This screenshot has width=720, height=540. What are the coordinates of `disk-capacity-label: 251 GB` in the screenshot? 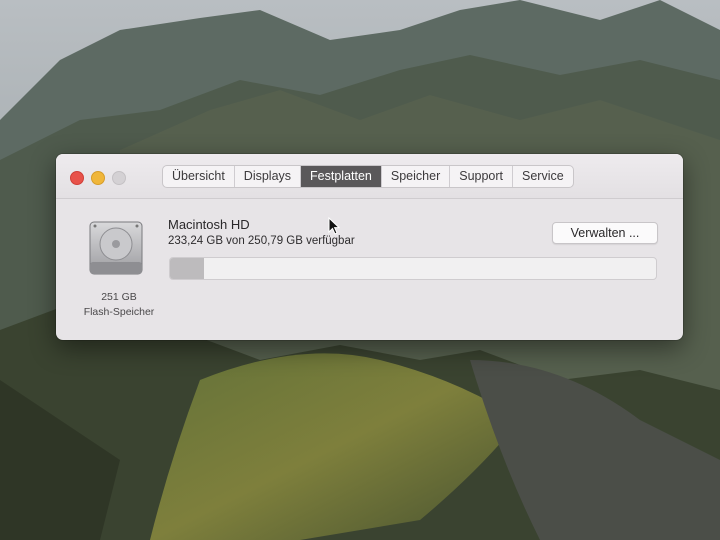 It's located at (119, 297).